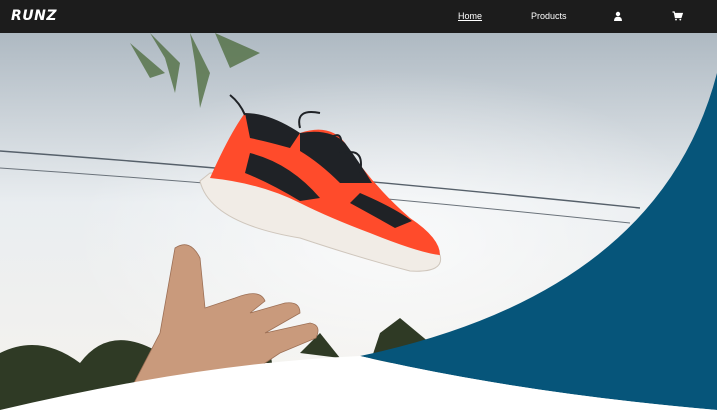 This screenshot has height=410, width=717. Describe the element at coordinates (470, 16) in the screenshot. I see `nav-home-link: Home` at that location.